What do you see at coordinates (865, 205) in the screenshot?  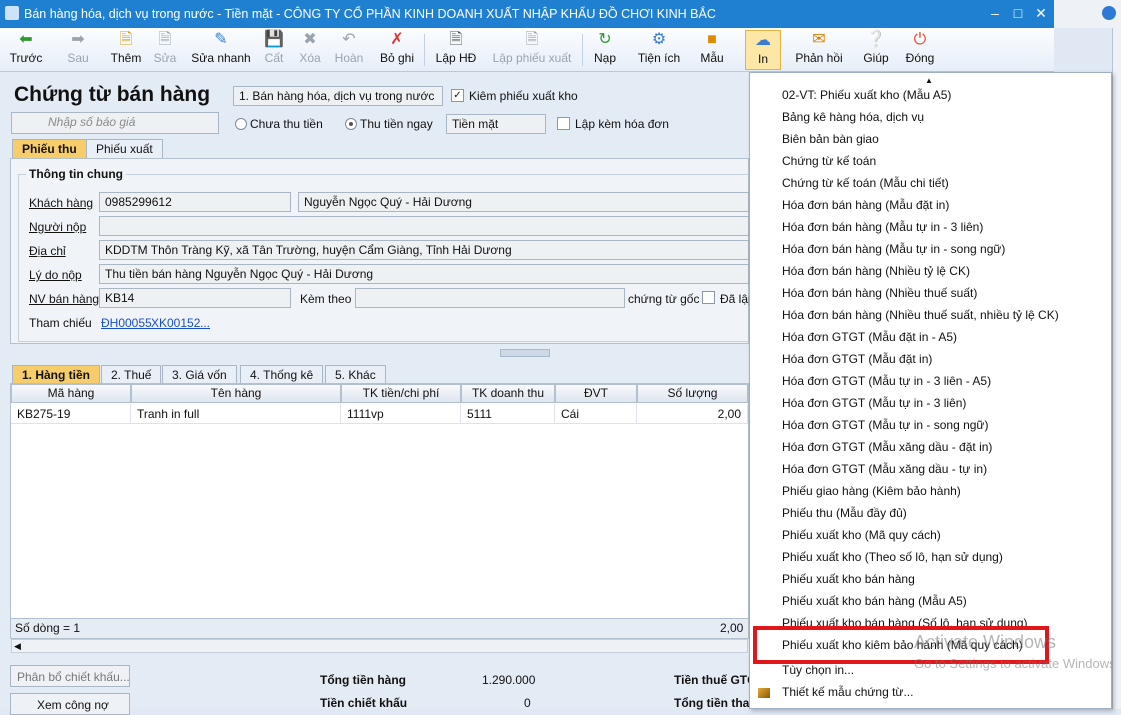 I see `print-menu-item: Hóa đơn bán hàng (Mẫu đặt in)` at bounding box center [865, 205].